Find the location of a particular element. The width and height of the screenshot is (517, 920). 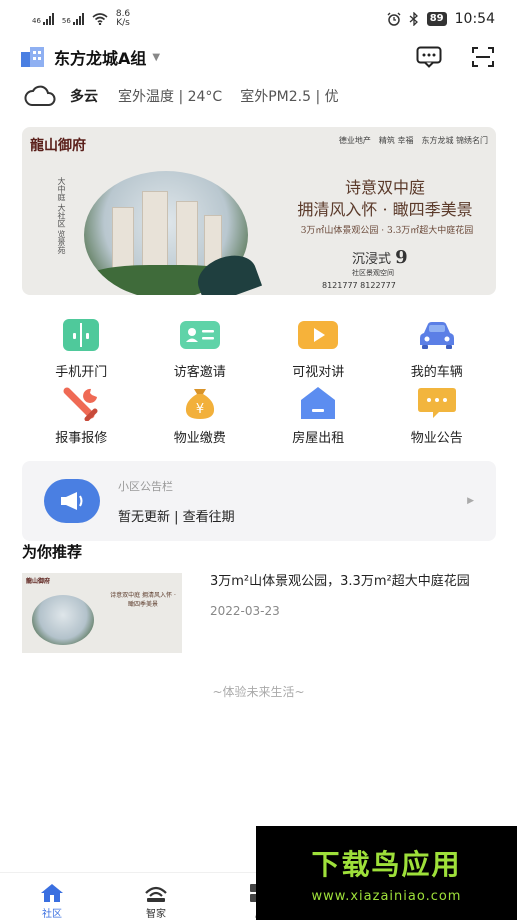

service-label: 我的车辆 is located at coordinates (436, 372).